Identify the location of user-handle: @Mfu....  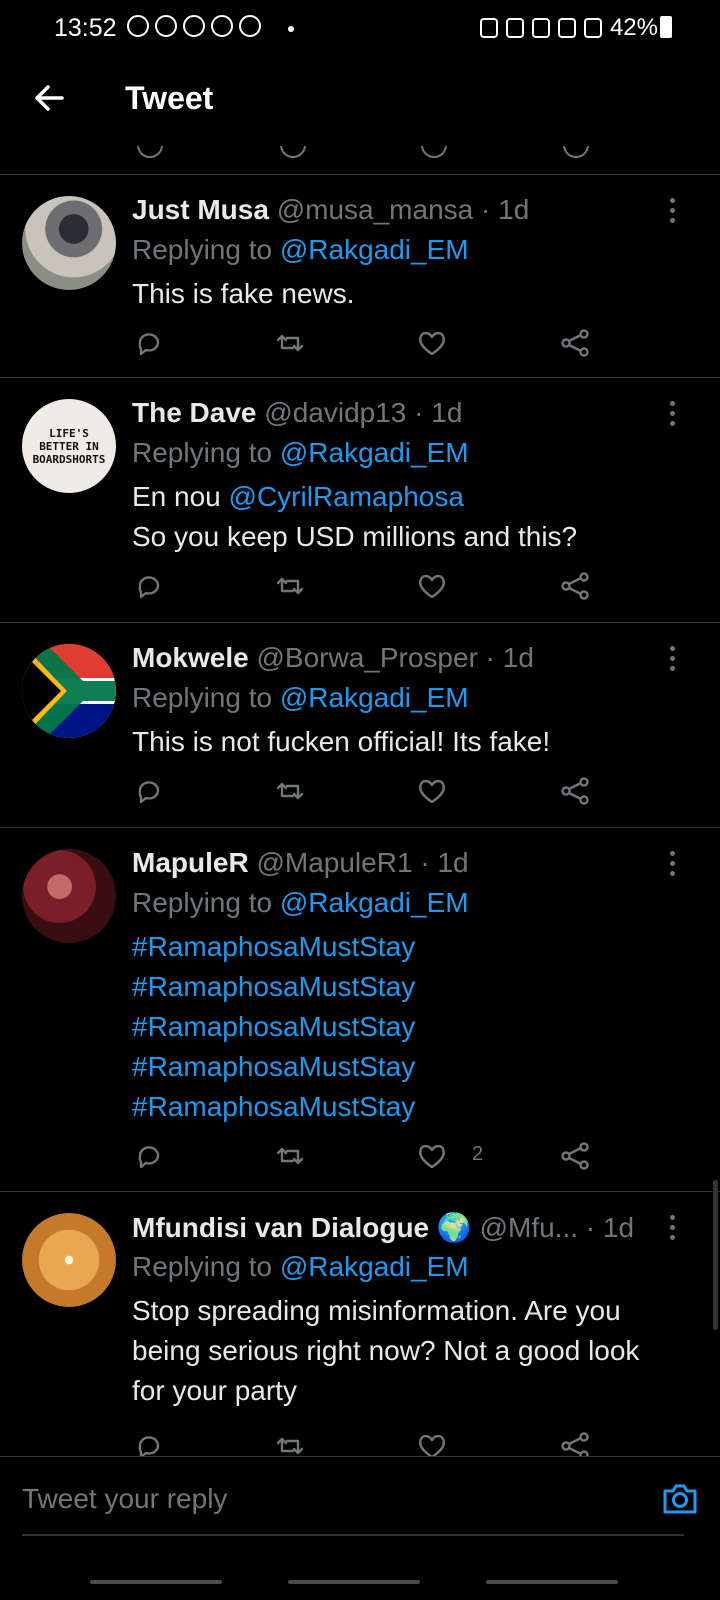
(529, 1227).